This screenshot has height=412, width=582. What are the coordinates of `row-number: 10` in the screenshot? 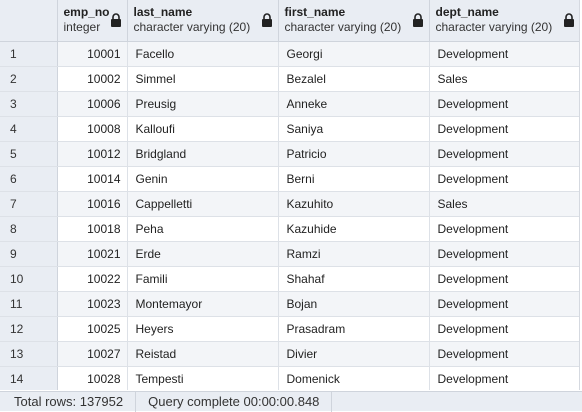 It's located at (29, 279).